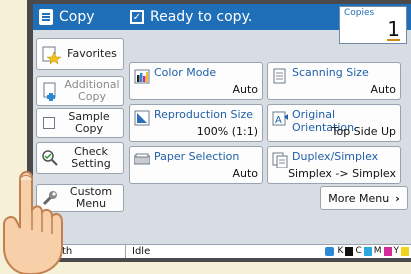 This screenshot has width=411, height=274. I want to click on toner-c-swatch, so click(367, 251).